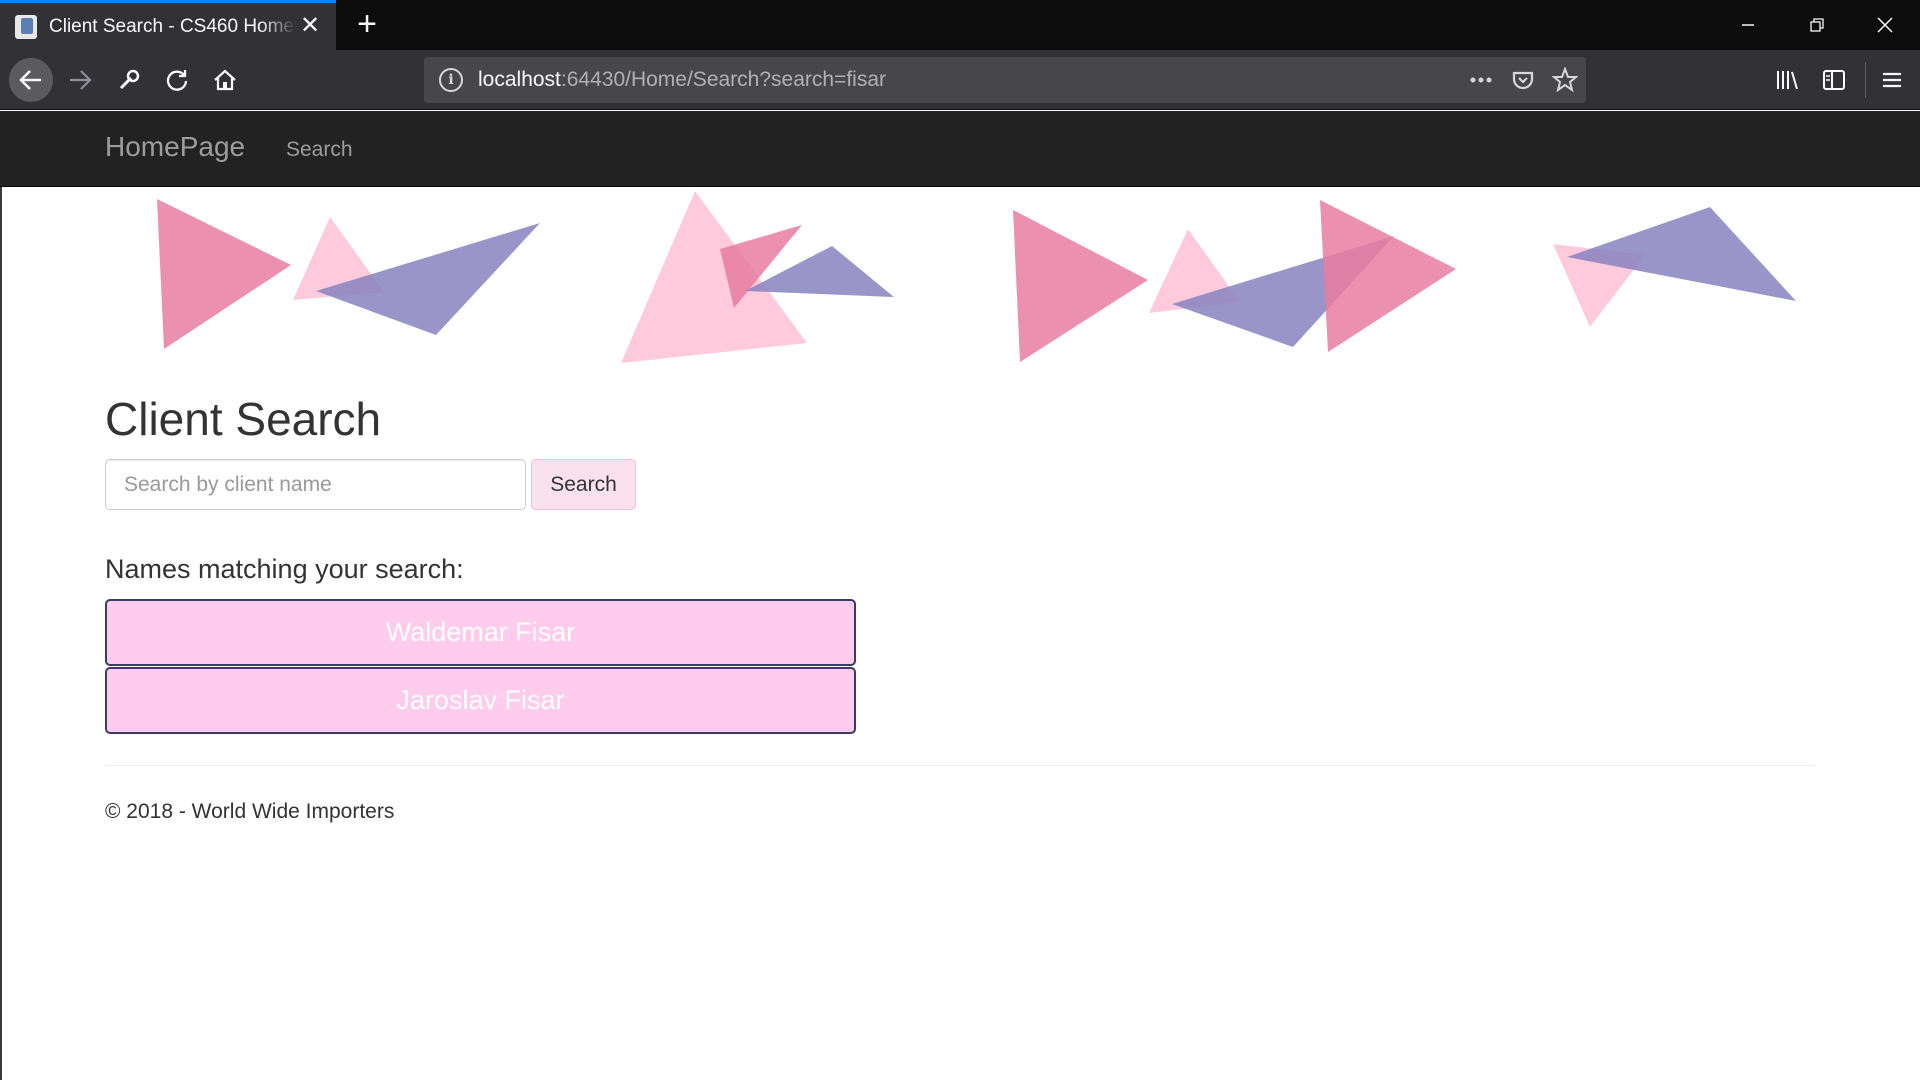 The image size is (1920, 1080). Describe the element at coordinates (682, 80) in the screenshot. I see `url-text: localhost:64430/Home/Search?search=fisar` at that location.